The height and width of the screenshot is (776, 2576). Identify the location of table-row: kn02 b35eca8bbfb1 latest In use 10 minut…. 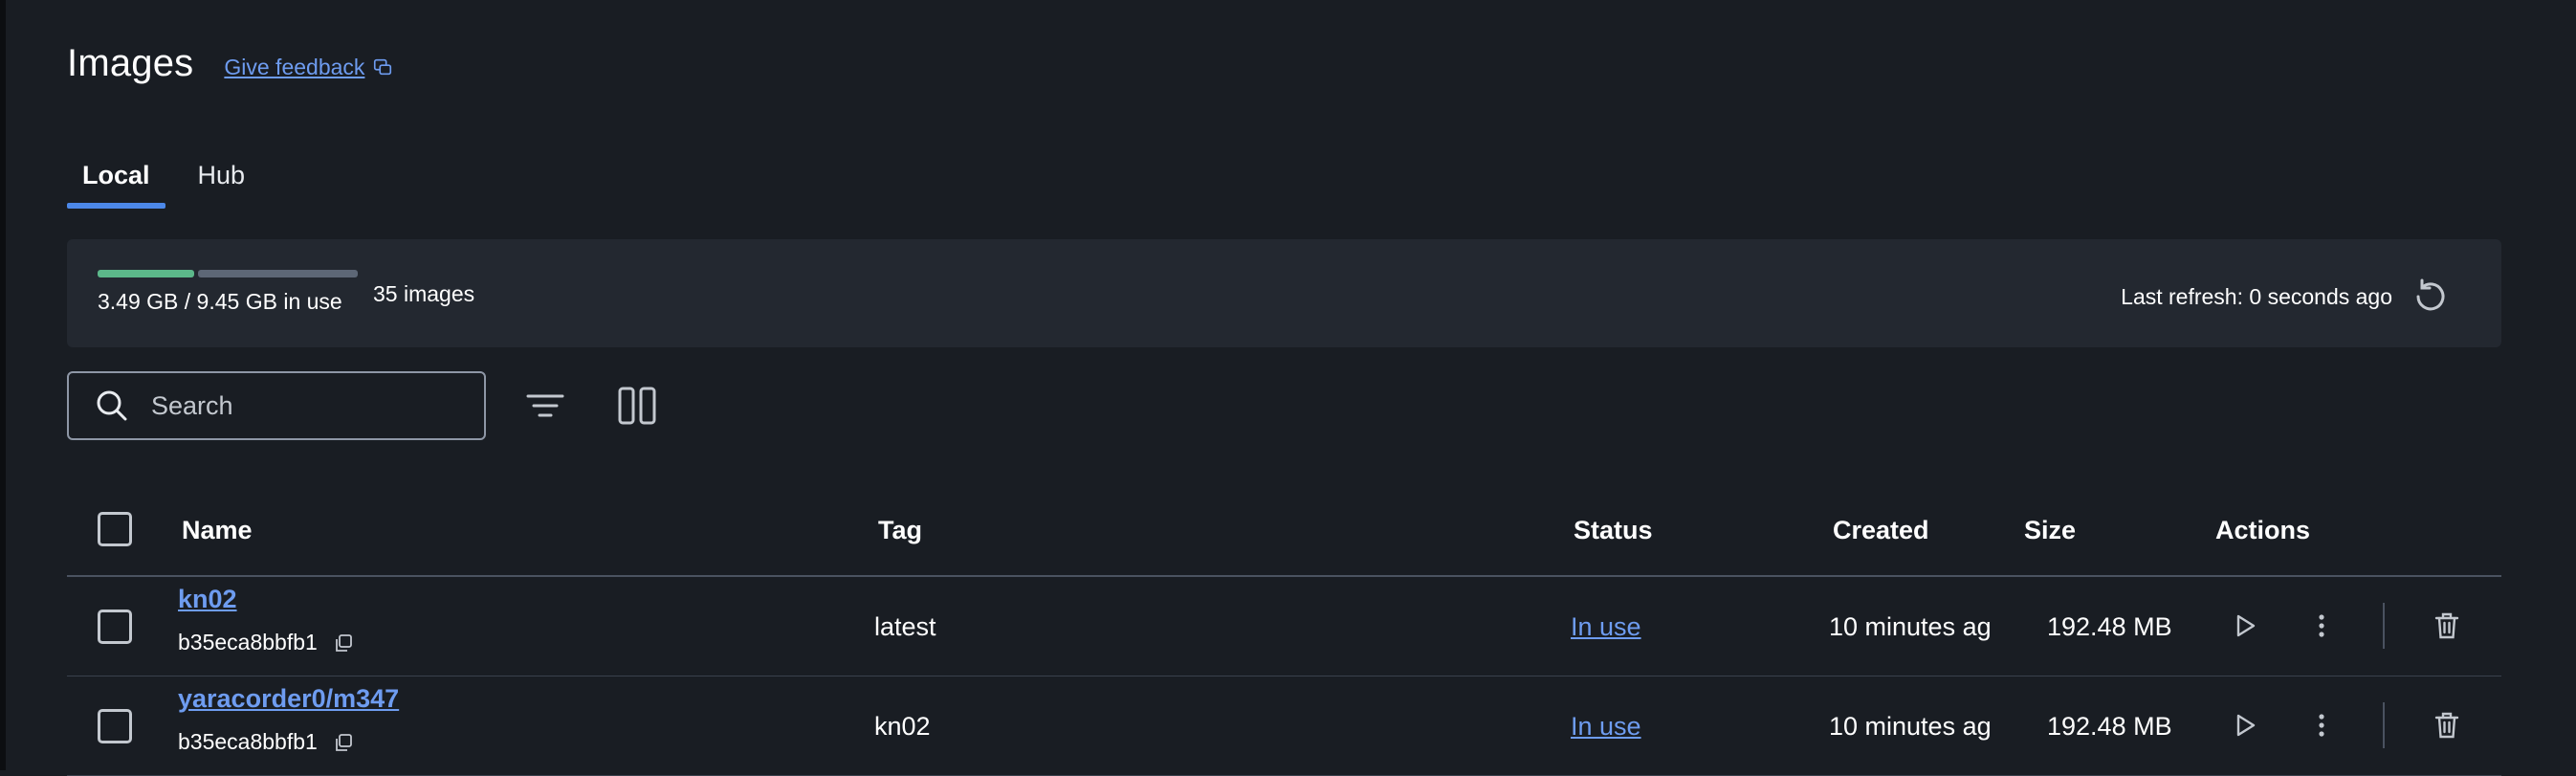
(1284, 626).